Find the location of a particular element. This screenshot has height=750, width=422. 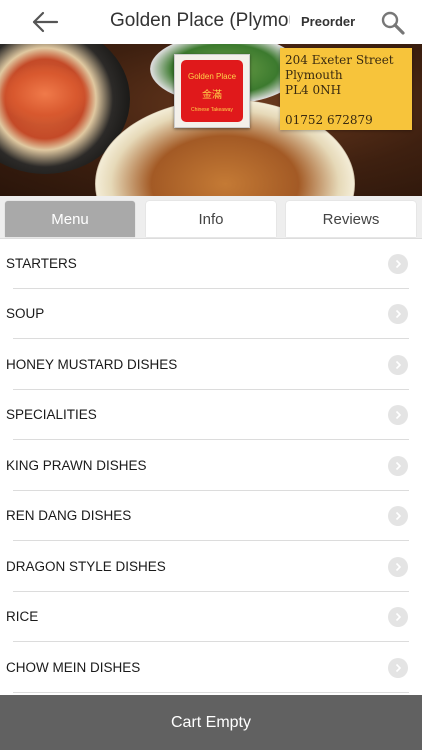

category-label: SOUP is located at coordinates (25, 313).